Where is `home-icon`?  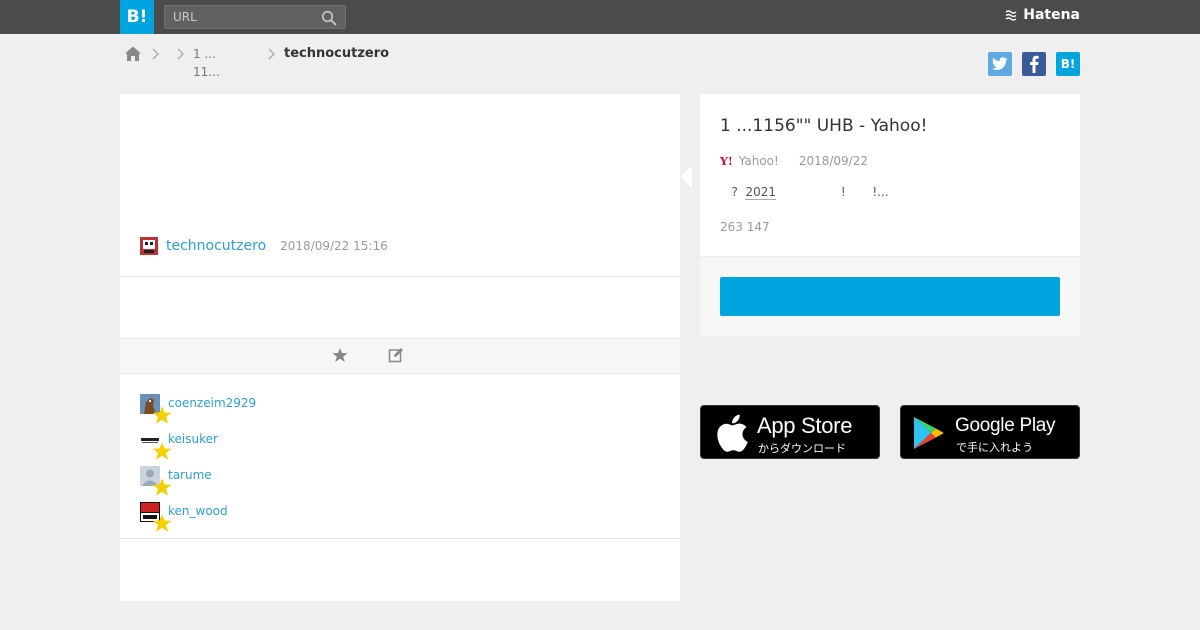
home-icon is located at coordinates (133, 54).